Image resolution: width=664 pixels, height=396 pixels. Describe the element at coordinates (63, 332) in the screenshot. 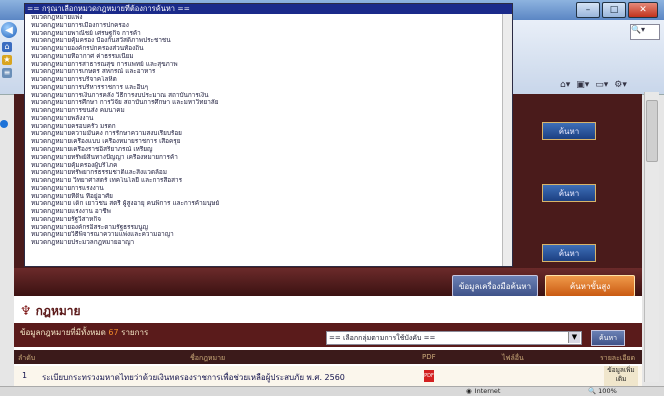

I see `summary-prefix: ข้อมูลกฎหมายที่มีทั้งหมด` at that location.